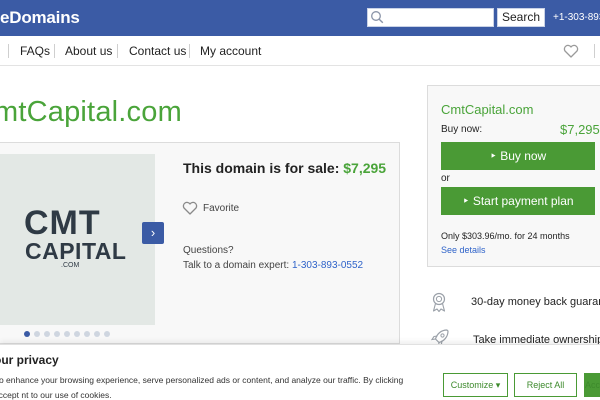 The height and width of the screenshot is (400, 600). Describe the element at coordinates (190, 208) in the screenshot. I see `heart-icon` at that location.